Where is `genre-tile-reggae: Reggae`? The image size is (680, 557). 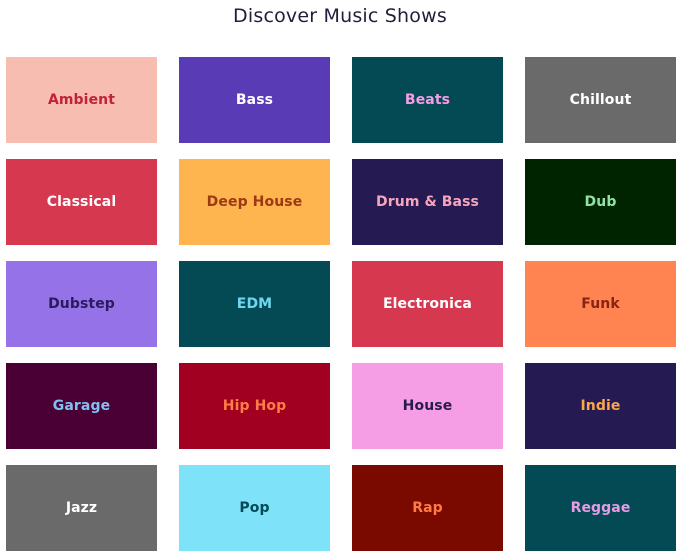 genre-tile-reggae: Reggae is located at coordinates (600, 508).